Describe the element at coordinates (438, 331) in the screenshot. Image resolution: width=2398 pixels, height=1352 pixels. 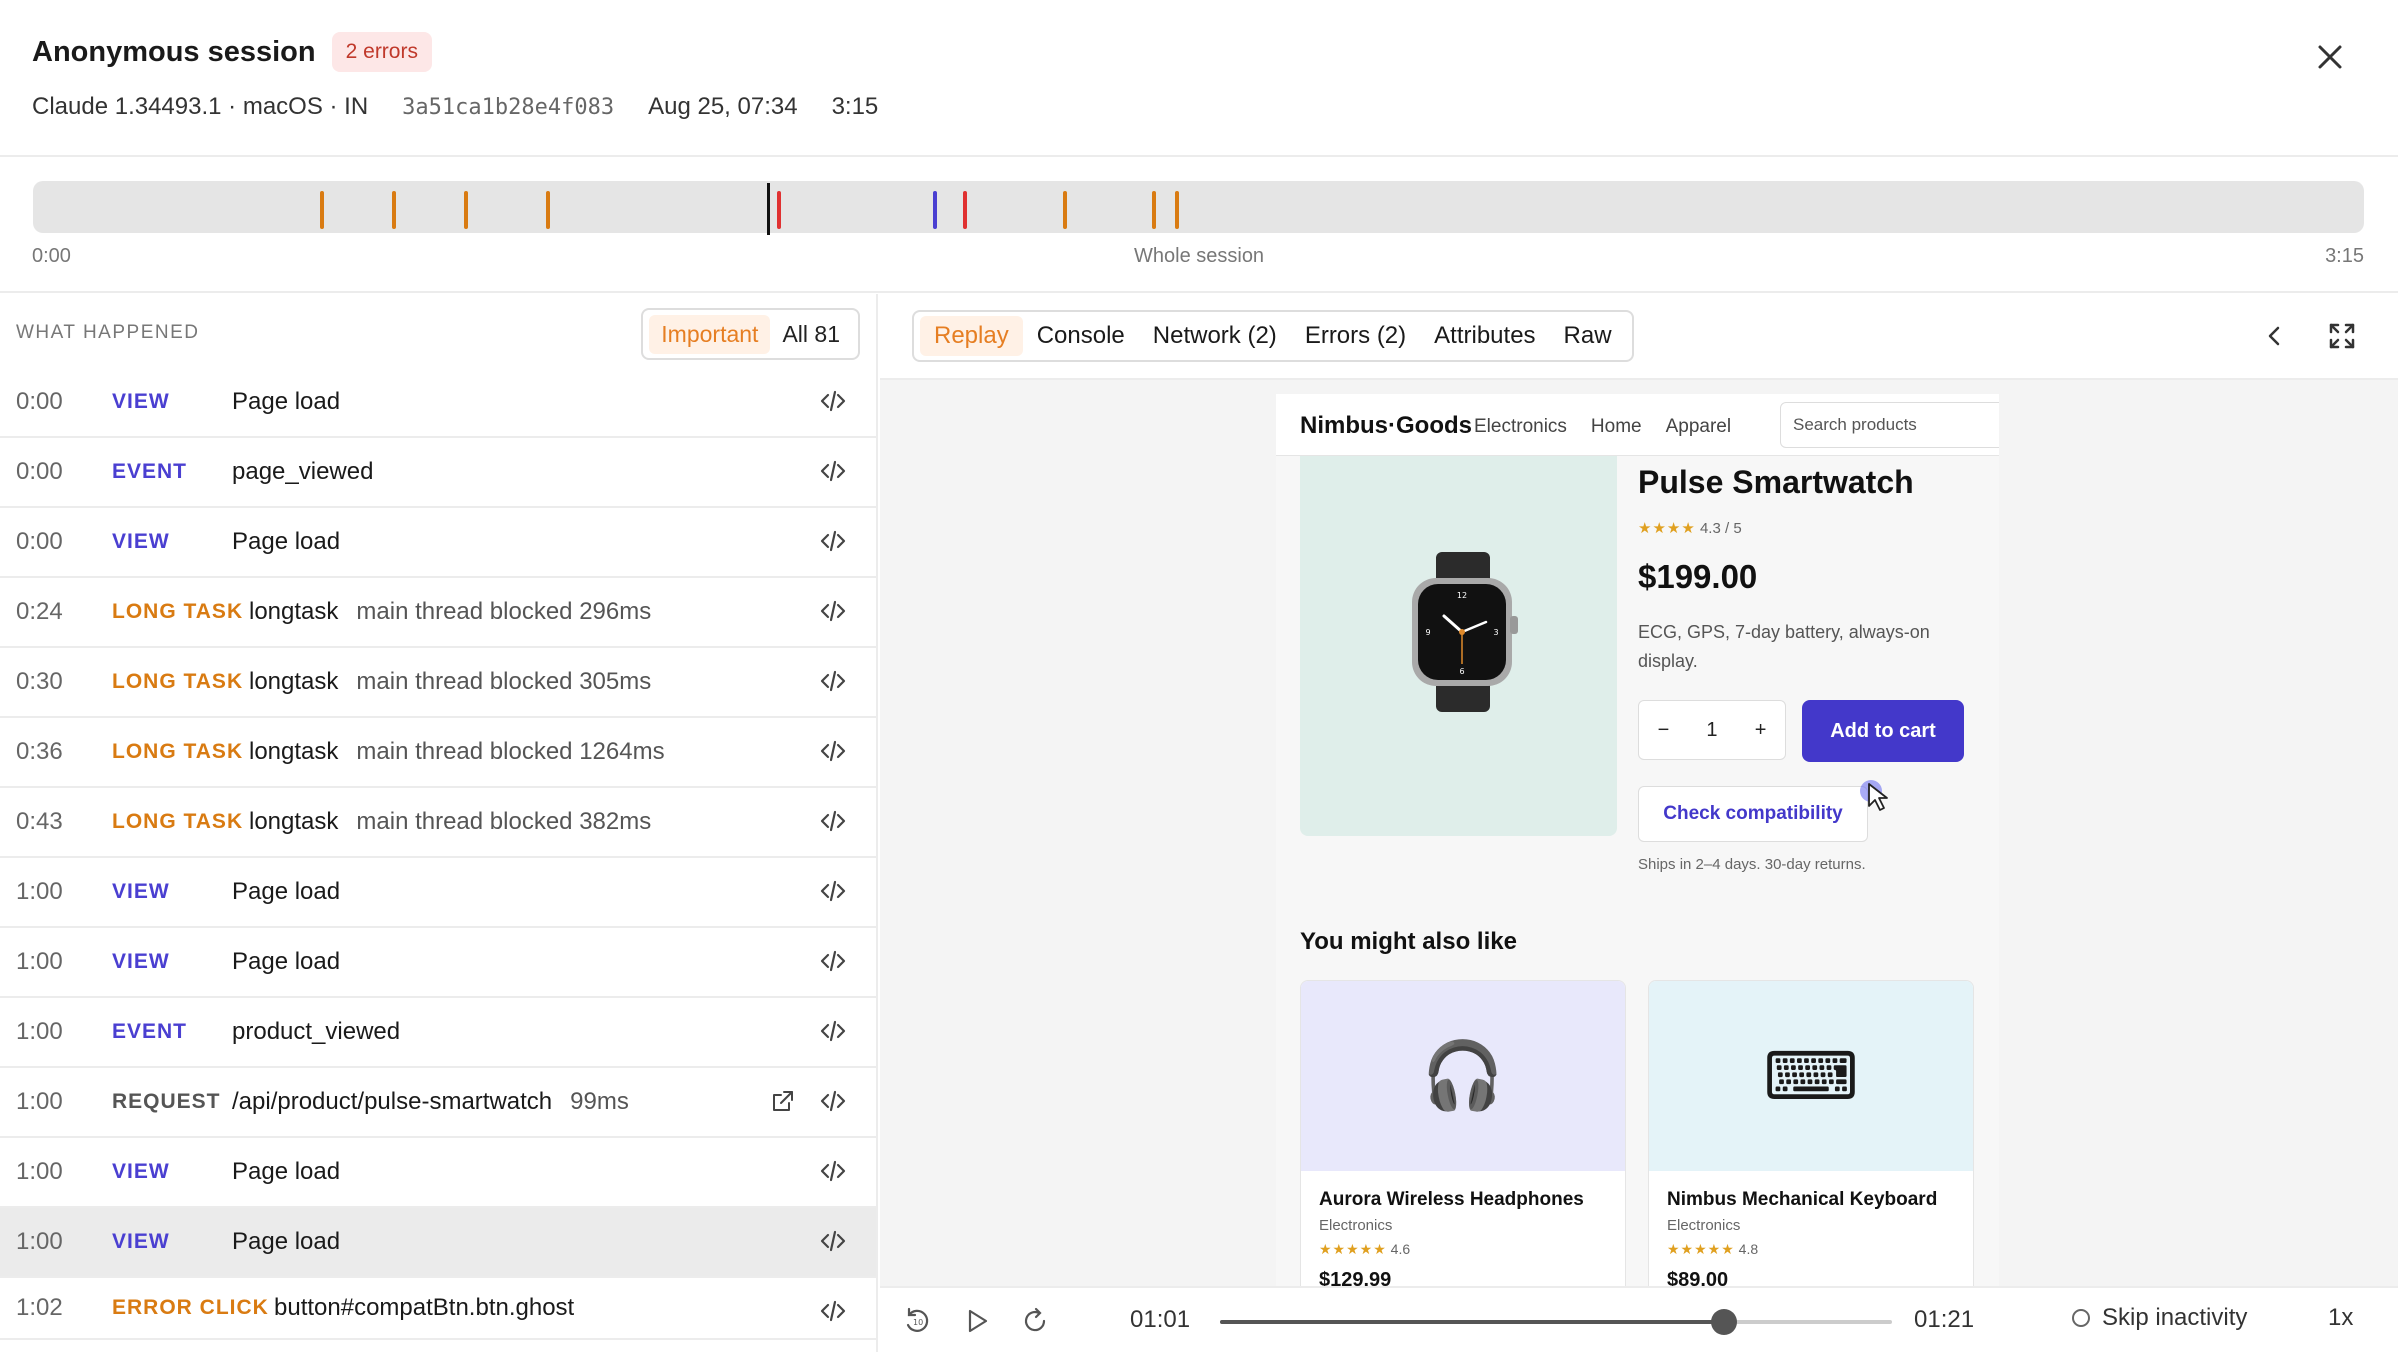
I see `events-panel-header: WHAT HAPPENED Important All 81` at that location.